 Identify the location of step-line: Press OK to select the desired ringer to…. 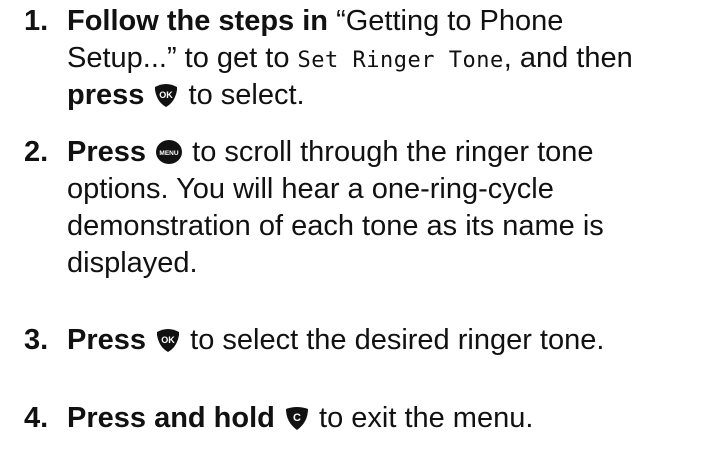
(394, 340).